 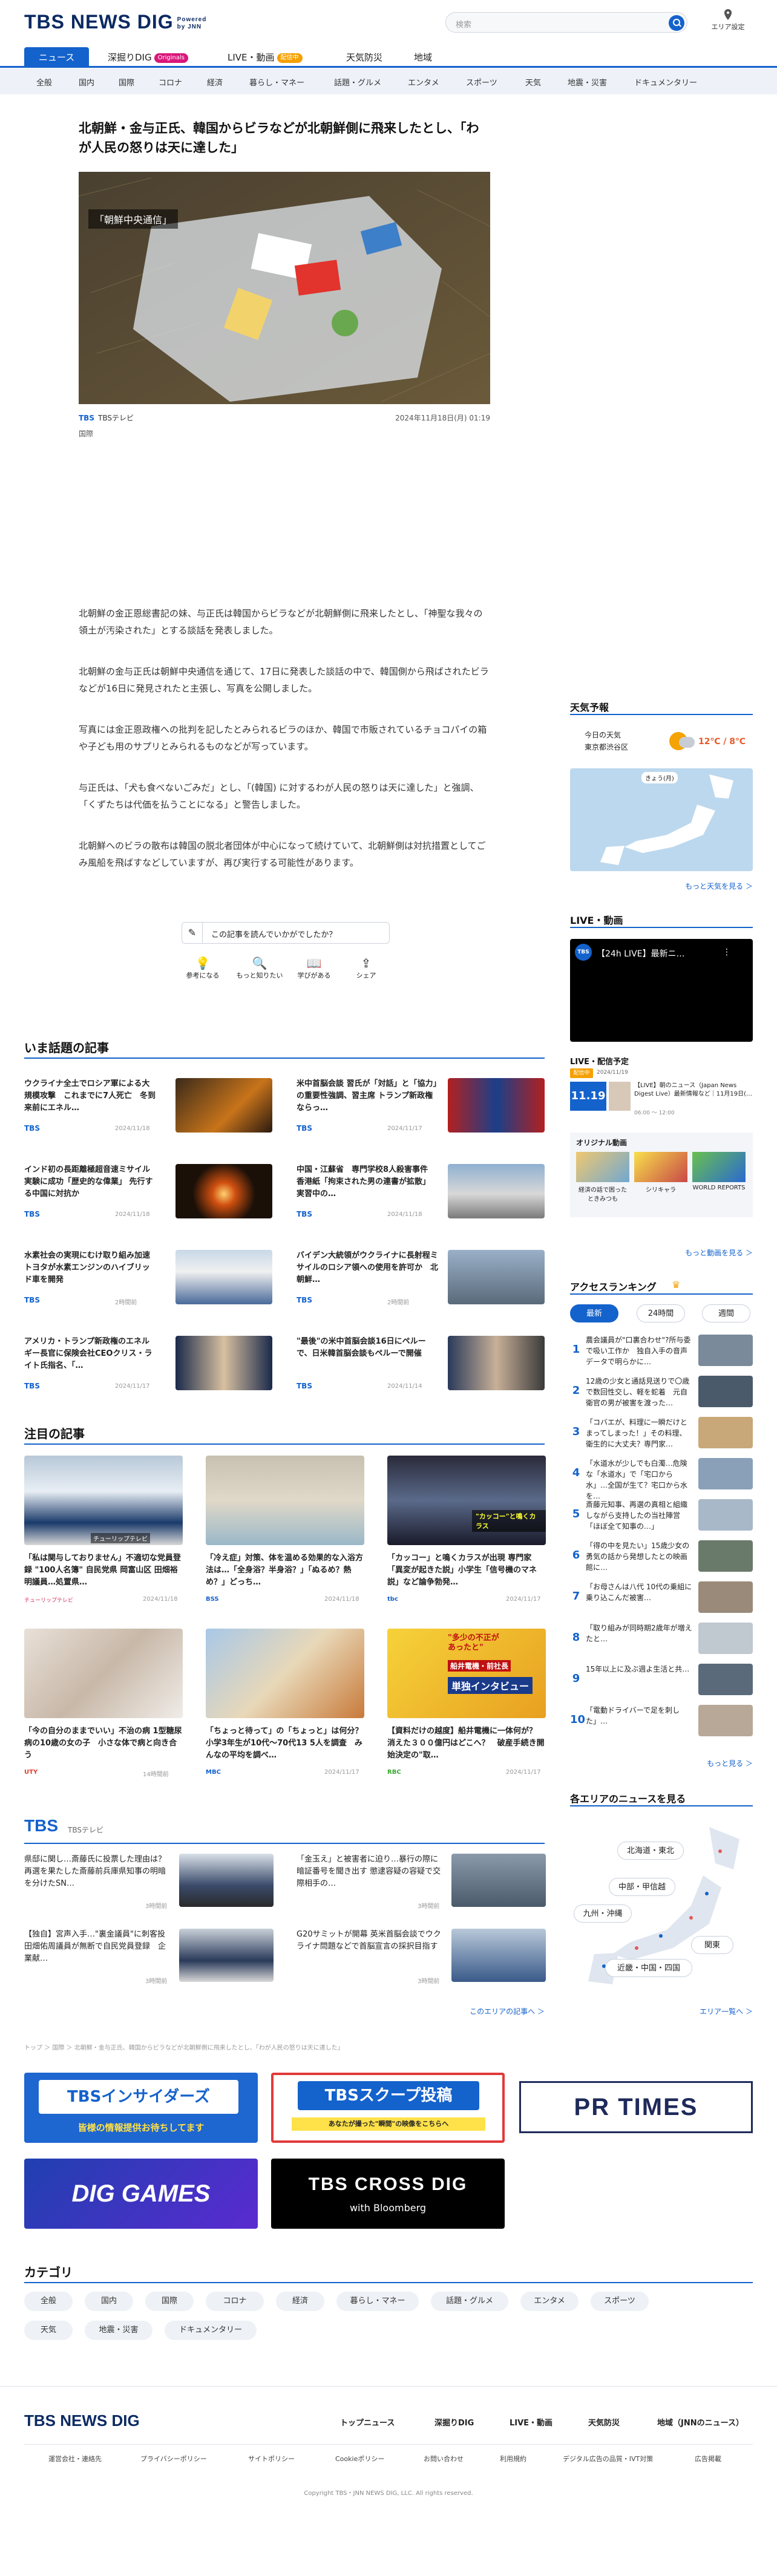 What do you see at coordinates (388, 2194) in the screenshot?
I see `crossdig-banner: TBS CROSS DIG with Bloomberg` at bounding box center [388, 2194].